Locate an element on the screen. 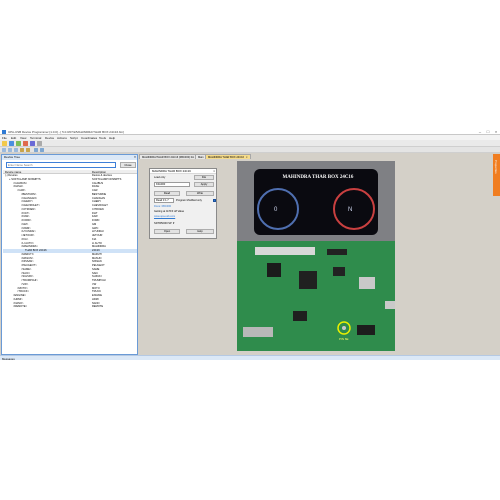 This screenshot has height=500, width=500. open-button: Open is located at coordinates (167, 231).